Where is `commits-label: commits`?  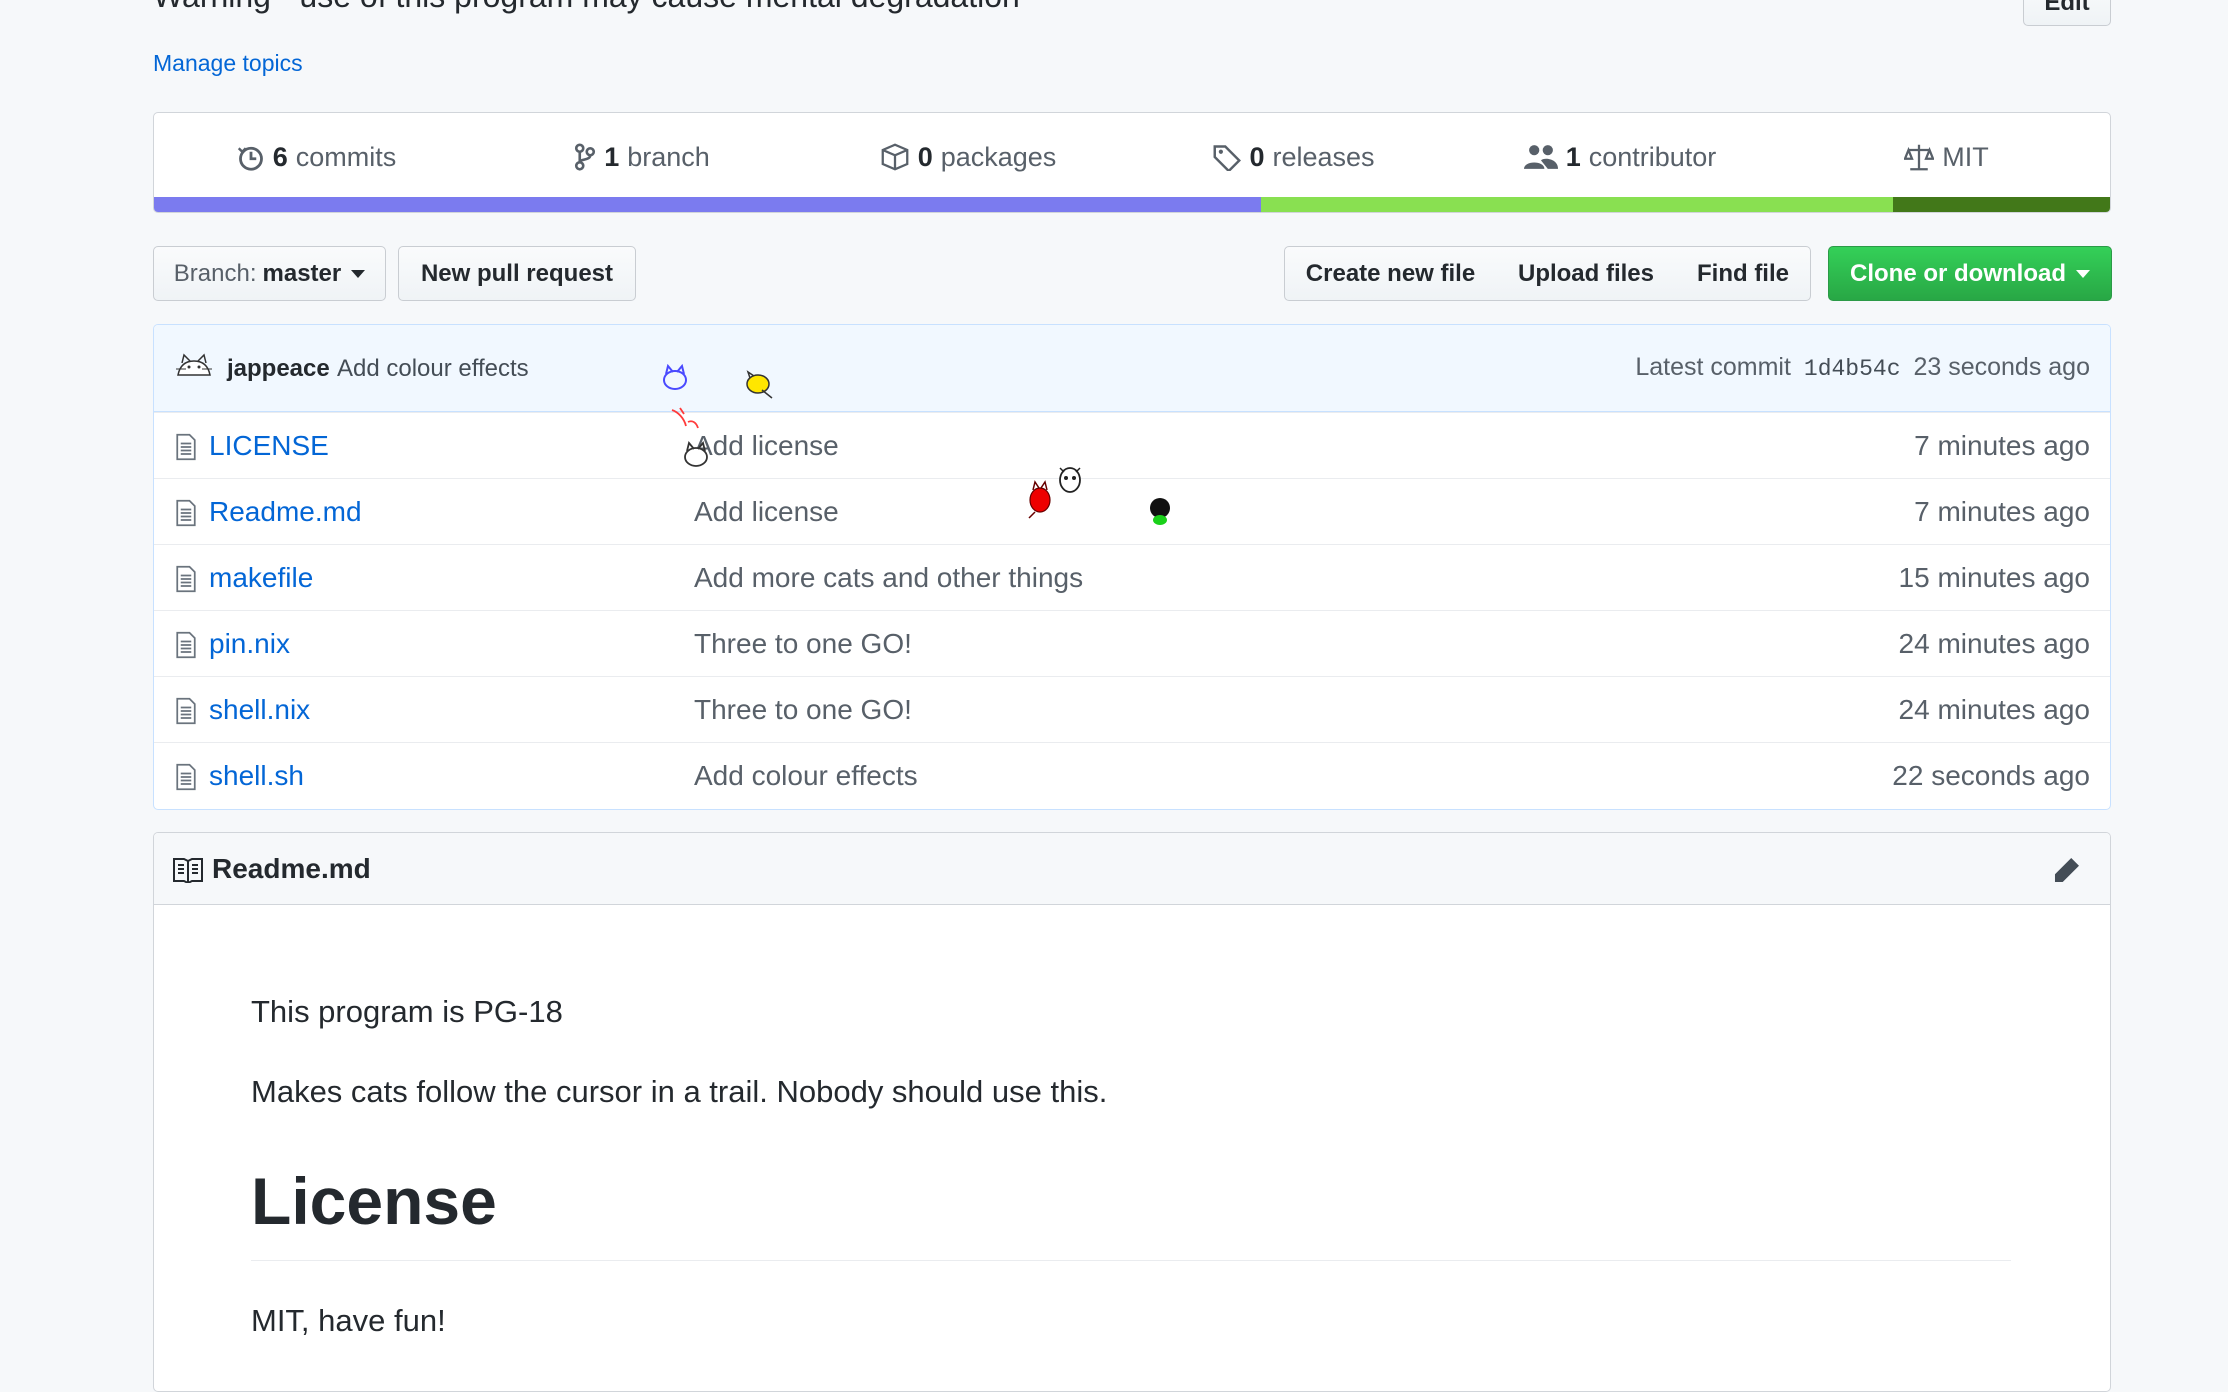 commits-label: commits is located at coordinates (346, 156).